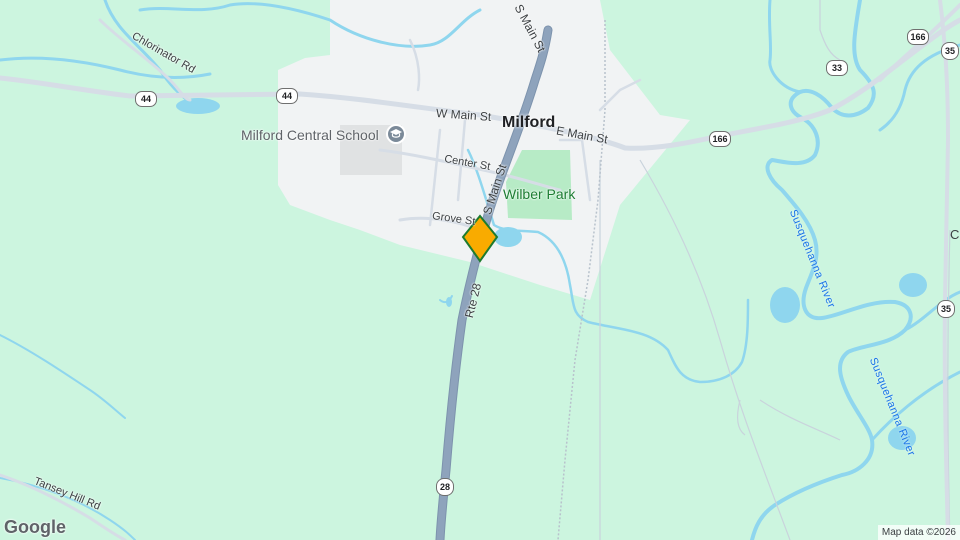 This screenshot has width=960, height=540. I want to click on poi-label-park: Wilber Park, so click(539, 194).